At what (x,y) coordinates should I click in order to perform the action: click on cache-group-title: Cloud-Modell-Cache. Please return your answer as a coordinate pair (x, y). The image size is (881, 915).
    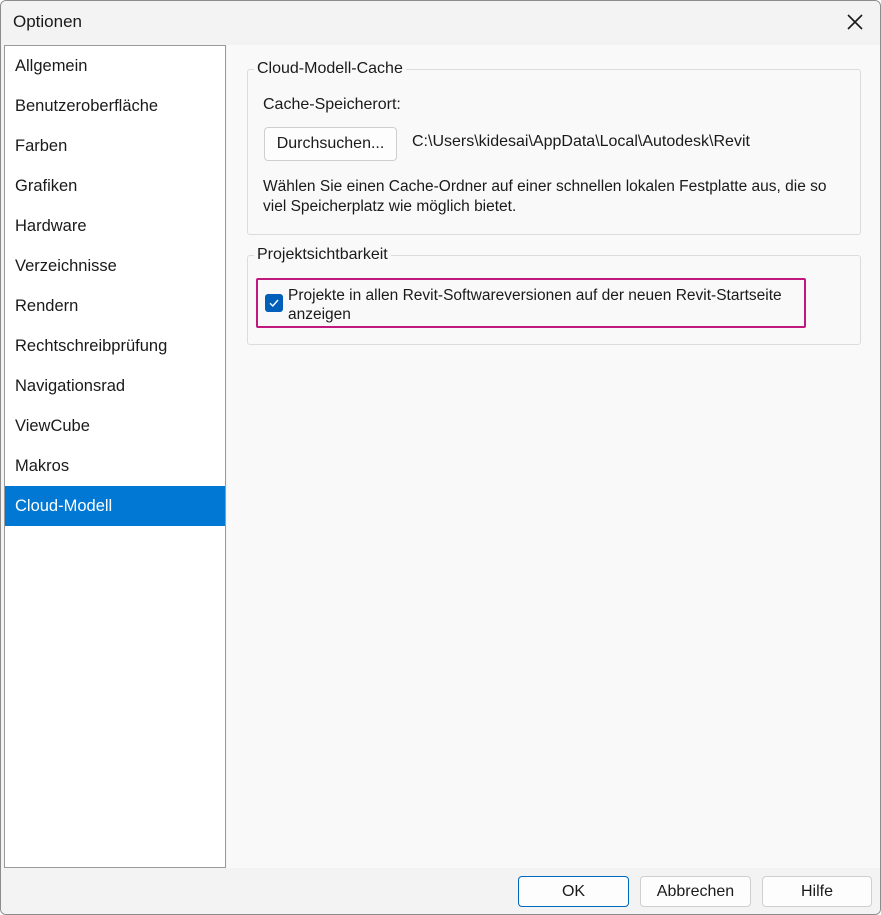
    Looking at the image, I should click on (330, 69).